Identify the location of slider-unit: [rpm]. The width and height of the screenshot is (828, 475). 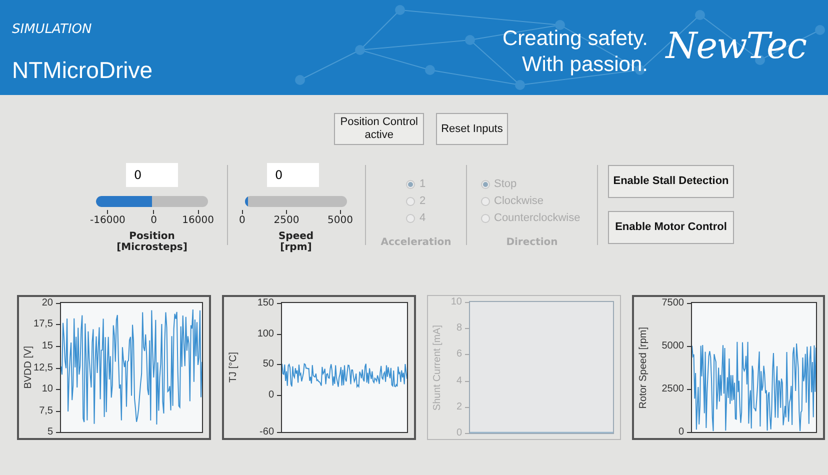
(296, 247).